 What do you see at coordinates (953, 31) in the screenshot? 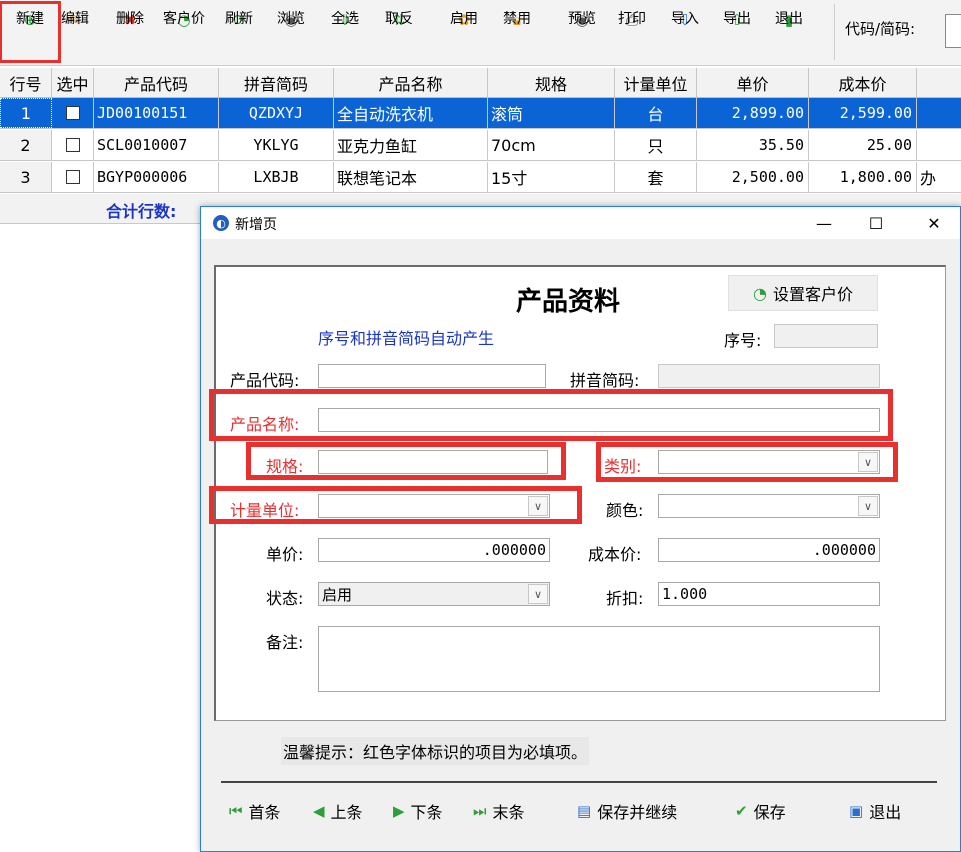
I see `code-search-input` at bounding box center [953, 31].